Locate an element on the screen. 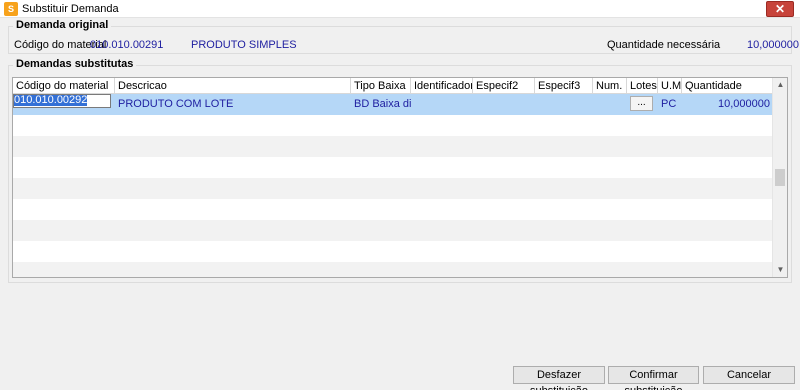 This screenshot has width=800, height=390. codigo-material-cell-input: 010.010.00292 is located at coordinates (62, 101).